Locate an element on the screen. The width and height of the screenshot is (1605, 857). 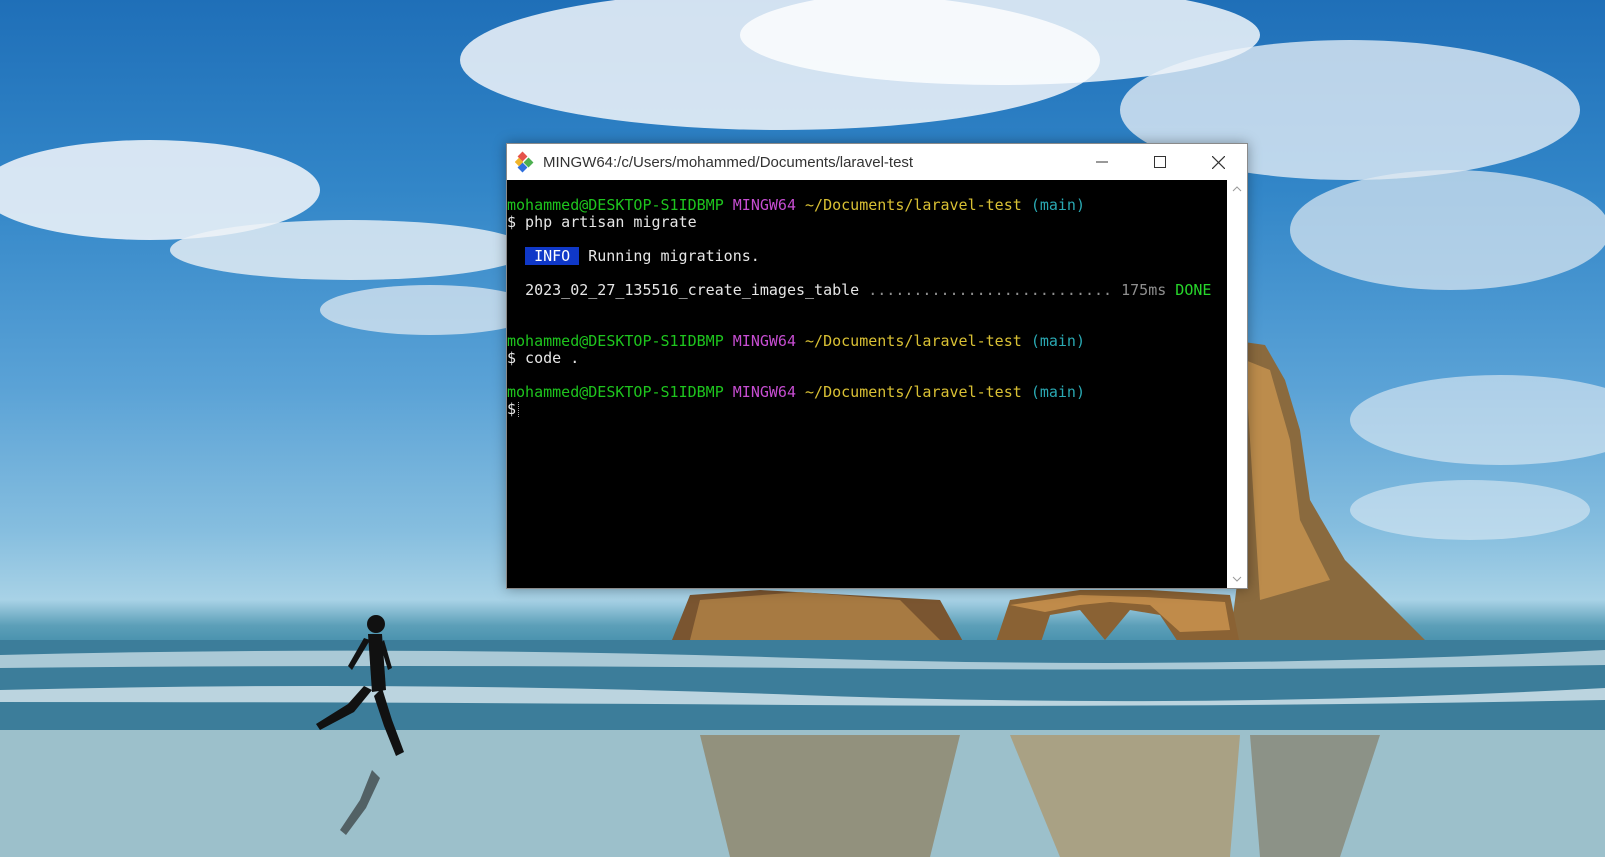
minimize-icon is located at coordinates (1102, 162).